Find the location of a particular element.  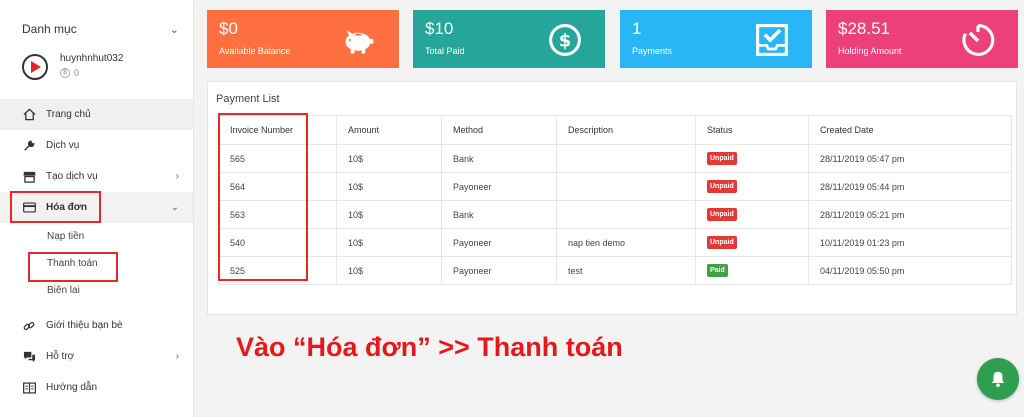

table-row: 563 10$ Bank Unpaid 28/11/2019 05:21 pm is located at coordinates (615, 214).